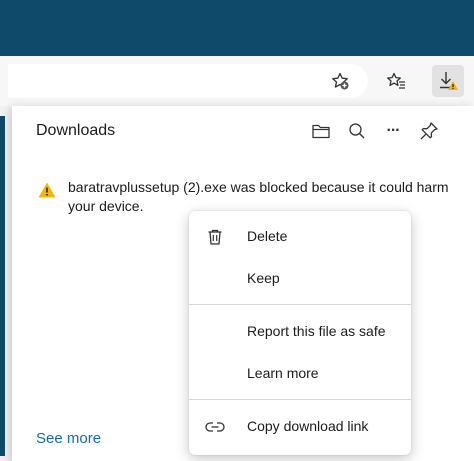 The width and height of the screenshot is (474, 461). I want to click on pin-panel-button, so click(429, 131).